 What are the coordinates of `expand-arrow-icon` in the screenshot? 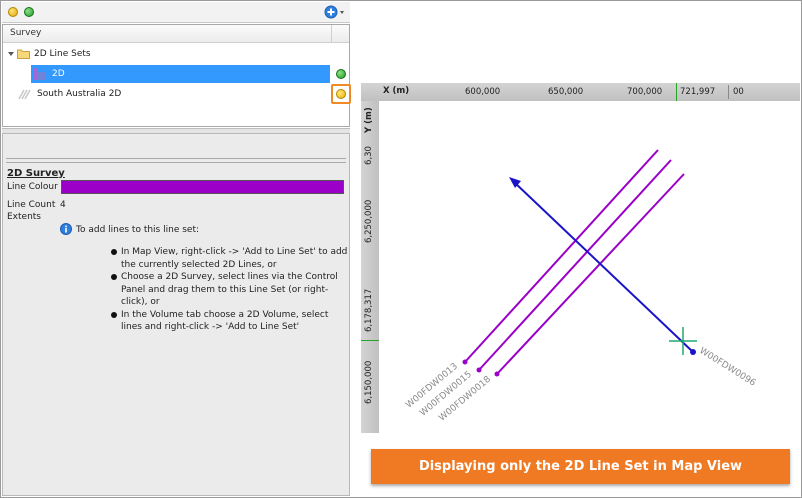 It's located at (11, 54).